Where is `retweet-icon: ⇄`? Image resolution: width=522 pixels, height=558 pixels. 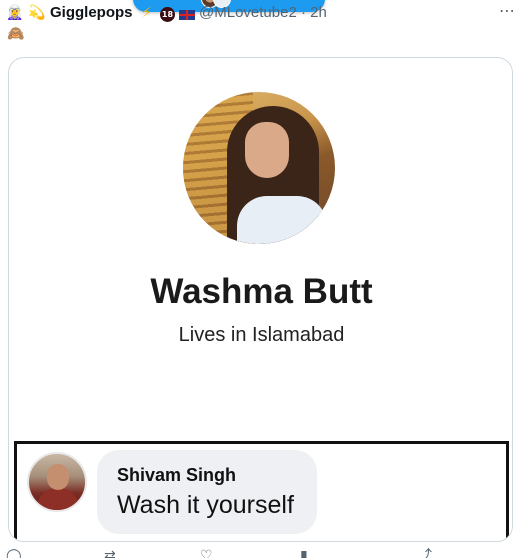 retweet-icon: ⇄ is located at coordinates (113, 553).